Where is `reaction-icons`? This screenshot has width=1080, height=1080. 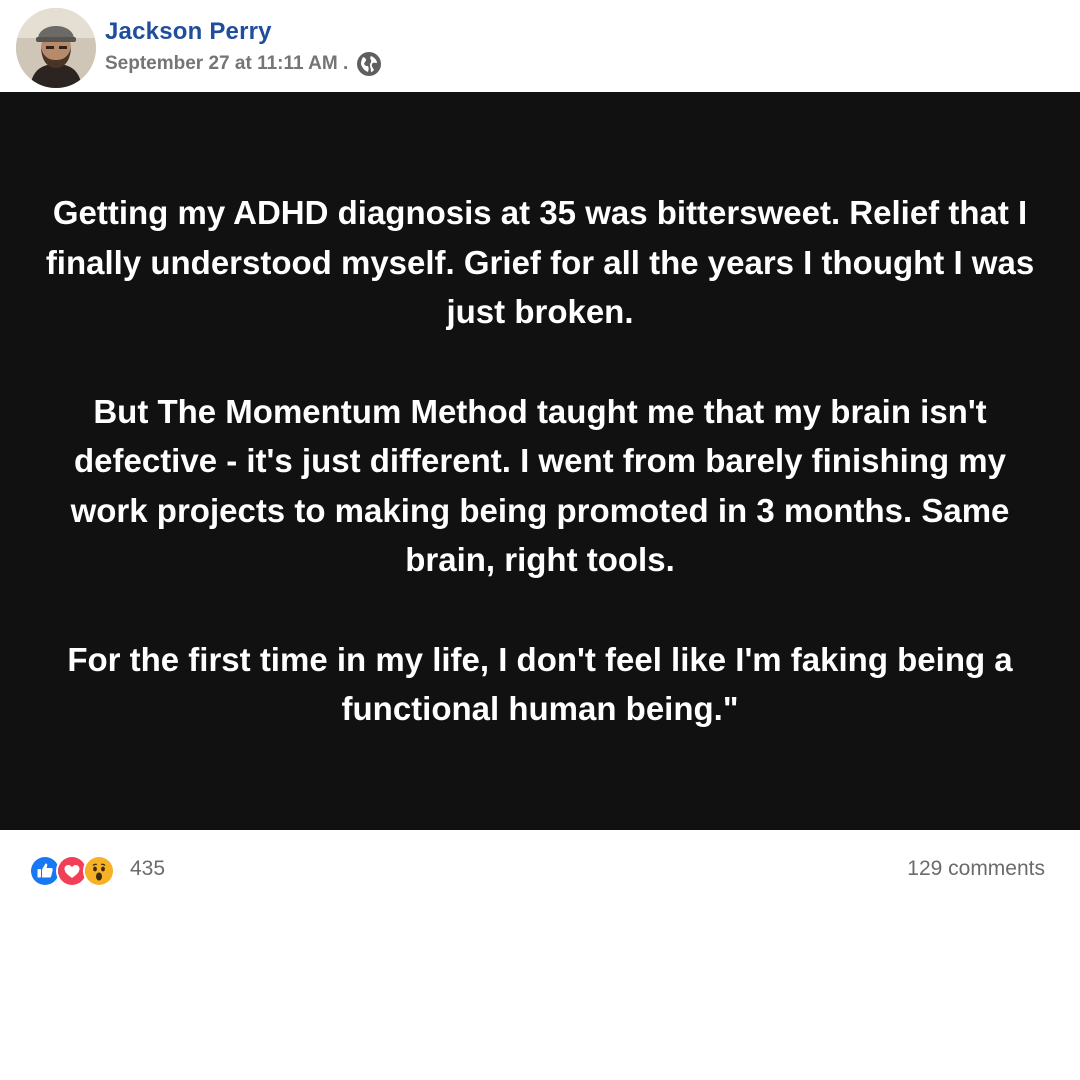 reaction-icons is located at coordinates (72, 871).